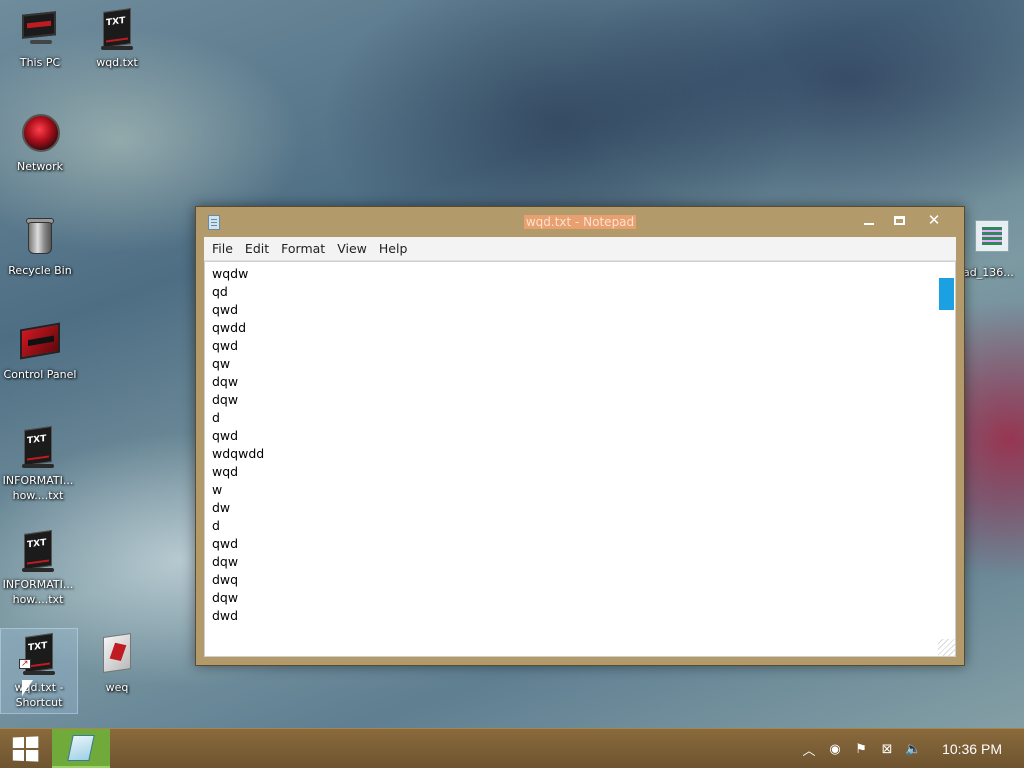 The height and width of the screenshot is (768, 1024). What do you see at coordinates (913, 748) in the screenshot?
I see `volume-icon: 🔈` at bounding box center [913, 748].